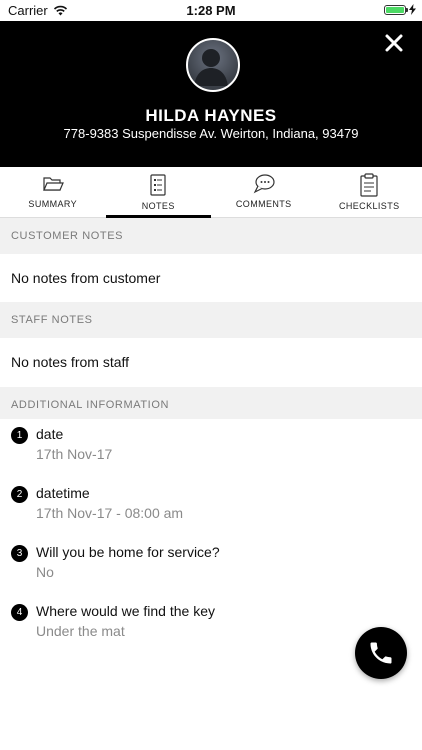  What do you see at coordinates (211, 278) in the screenshot?
I see `customer-notes-body: No notes from customer` at bounding box center [211, 278].